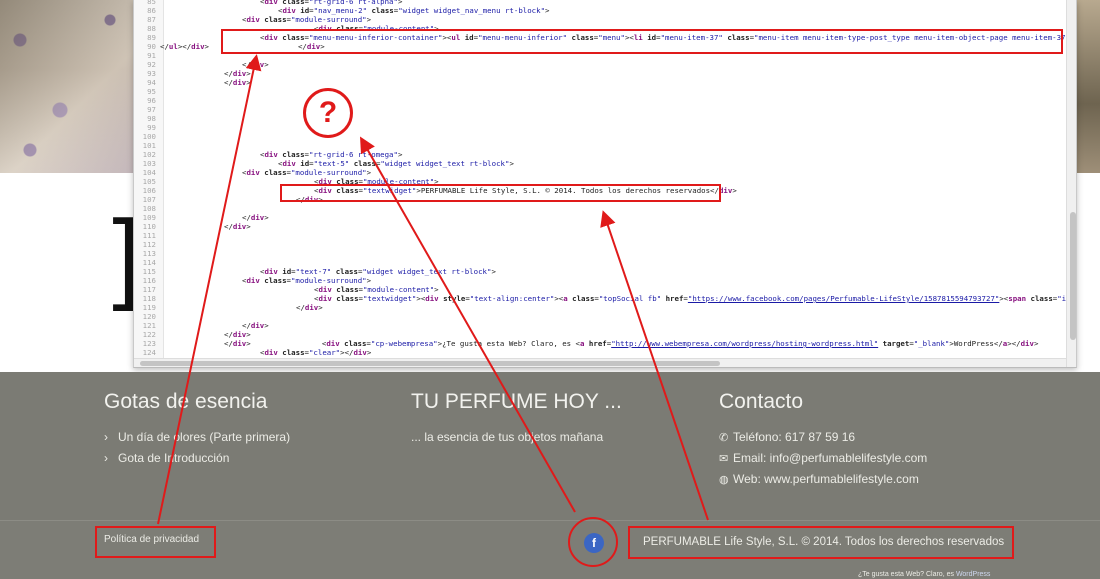  What do you see at coordinates (605, 73) in the screenshot?
I see `code-line: 93 </div>` at bounding box center [605, 73].